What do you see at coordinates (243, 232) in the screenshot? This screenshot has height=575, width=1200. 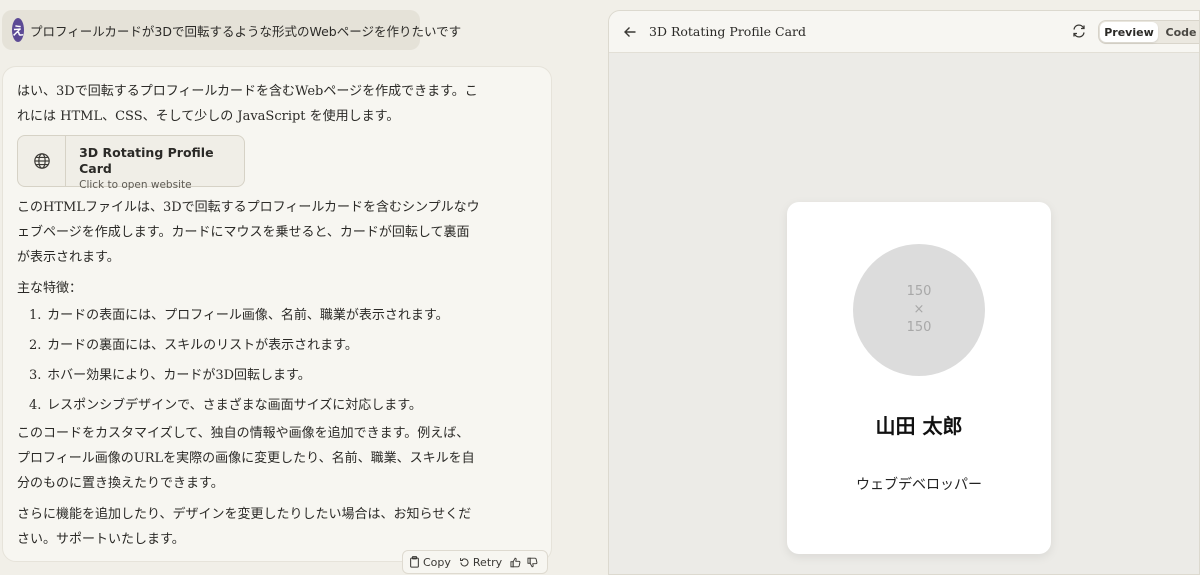 I see `description-line: ェブページを作成します。カードにマウスを乗せると、カードが回転して裏面` at bounding box center [243, 232].